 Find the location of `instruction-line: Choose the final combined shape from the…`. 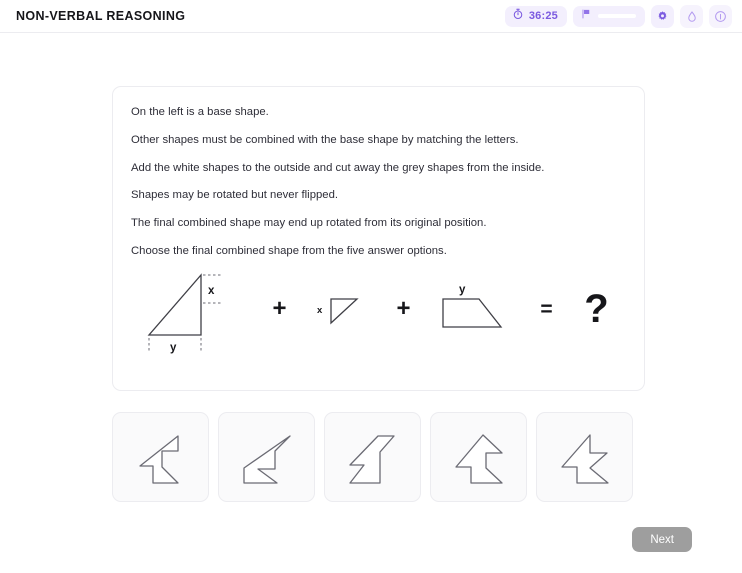

instruction-line: Choose the final combined shape from the… is located at coordinates (289, 250).